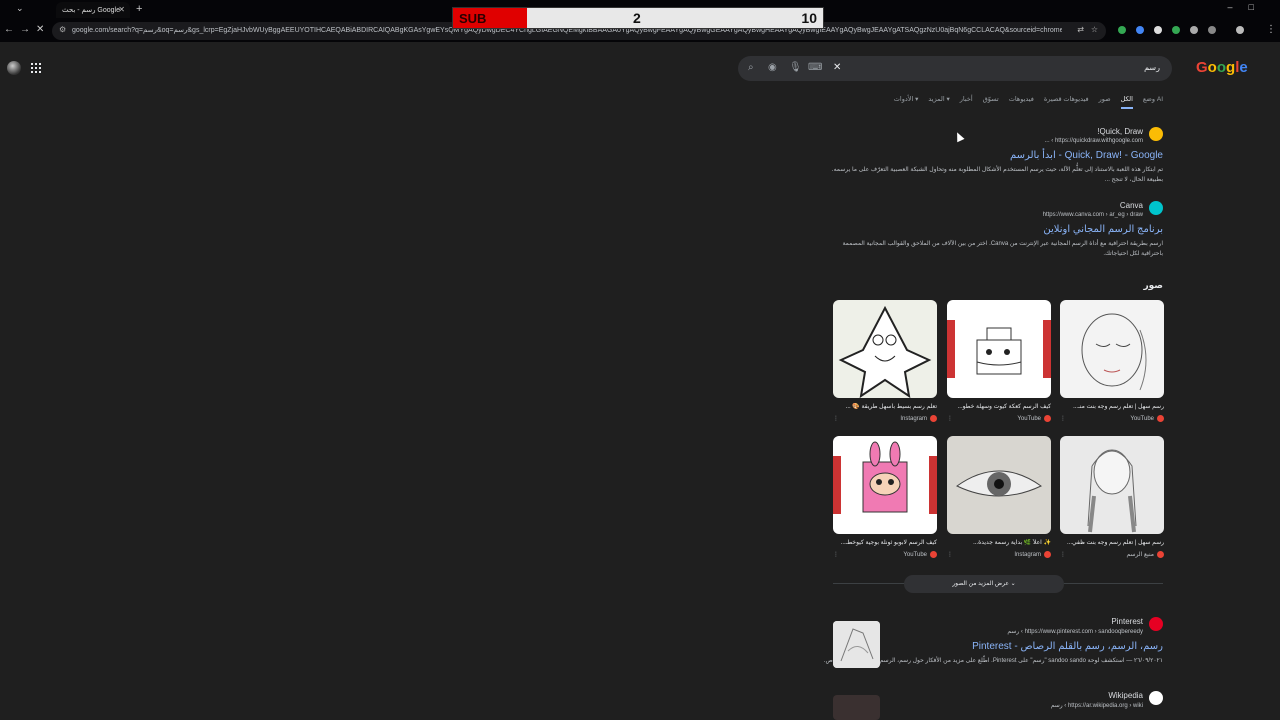 This screenshot has height=720, width=1280. What do you see at coordinates (1021, 102) in the screenshot?
I see `search-tab: فيديوهات` at bounding box center [1021, 102].